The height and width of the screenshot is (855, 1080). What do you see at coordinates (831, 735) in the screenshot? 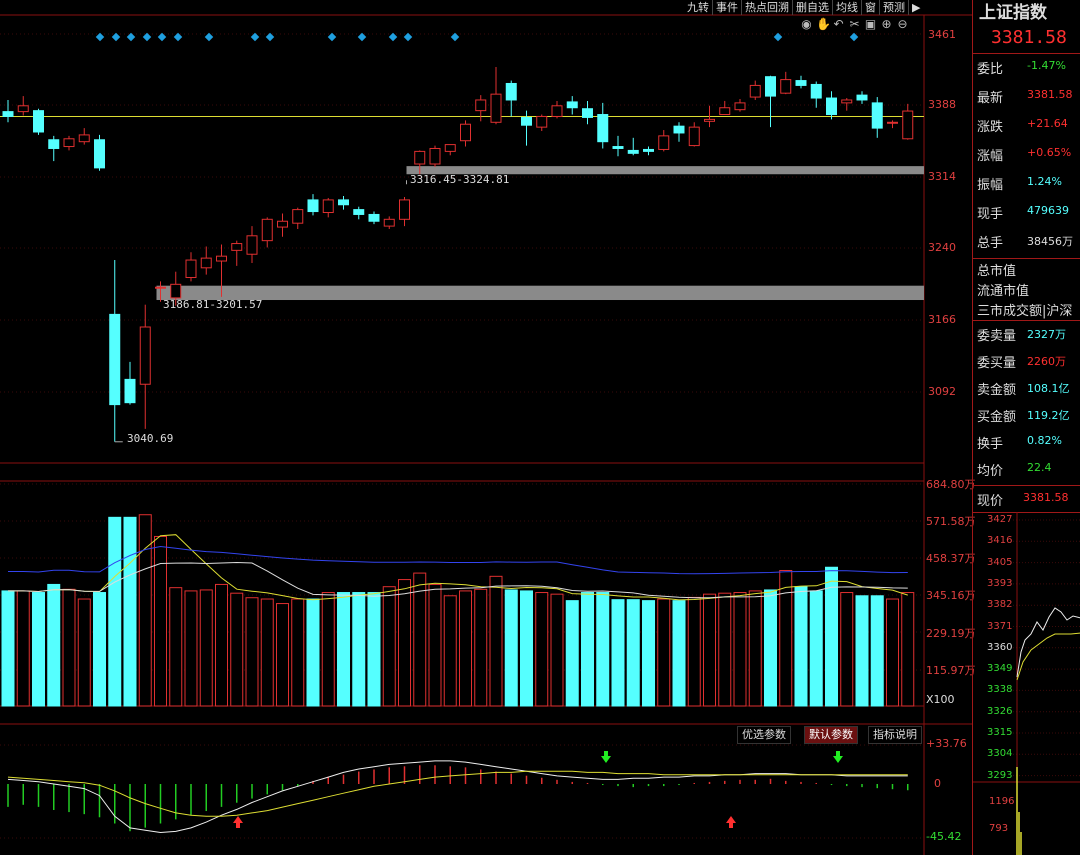
I see `default-params-button: 默认参数` at bounding box center [831, 735].